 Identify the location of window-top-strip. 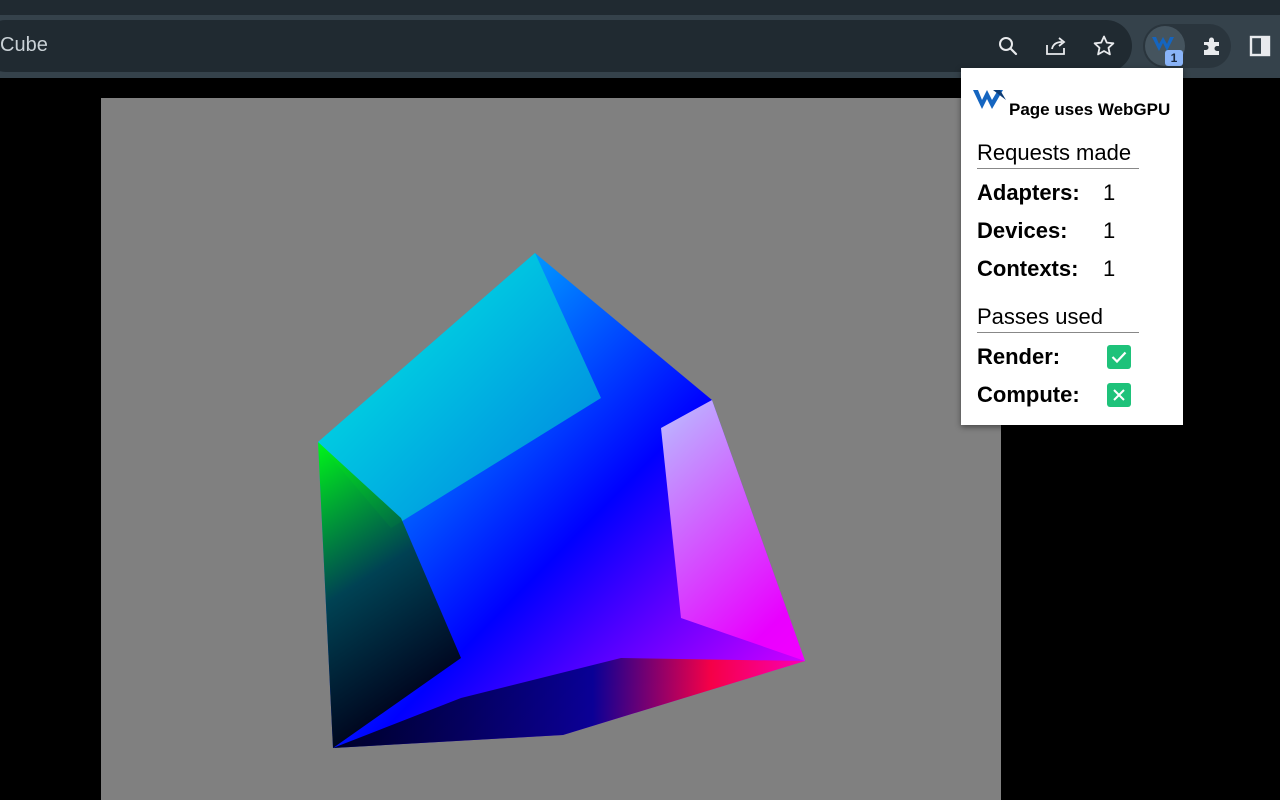
(640, 7).